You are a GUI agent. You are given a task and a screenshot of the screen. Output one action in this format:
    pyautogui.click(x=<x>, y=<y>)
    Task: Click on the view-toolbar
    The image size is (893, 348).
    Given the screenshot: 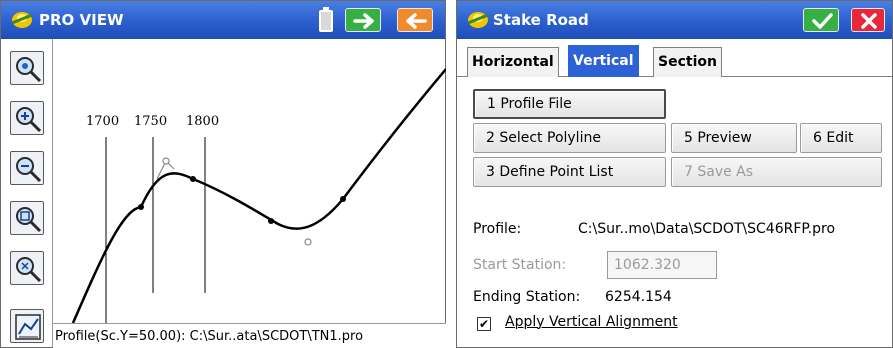 What is the action you would take?
    pyautogui.click(x=27, y=193)
    